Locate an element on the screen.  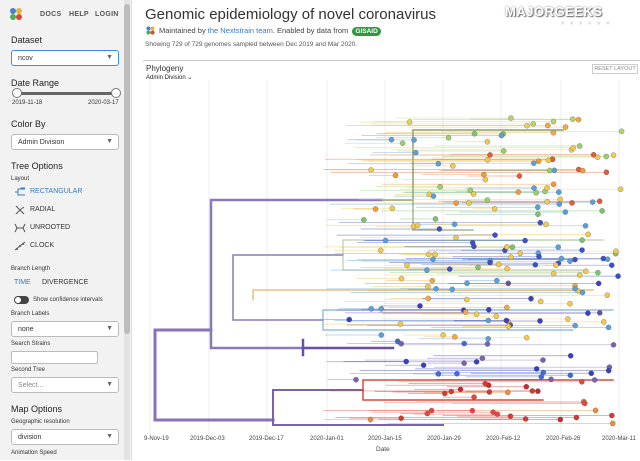
layout-unrooted-option: UNROOTED is located at coordinates (50, 227).